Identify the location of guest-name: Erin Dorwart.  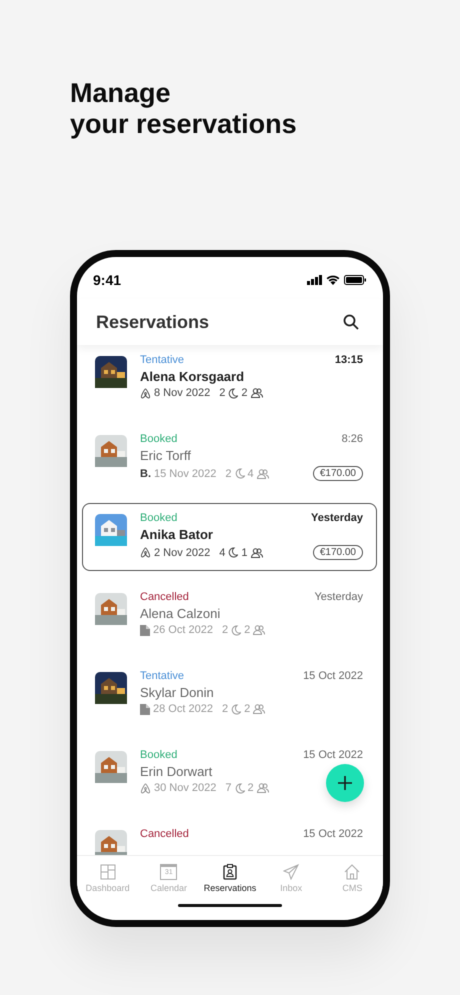
(176, 771).